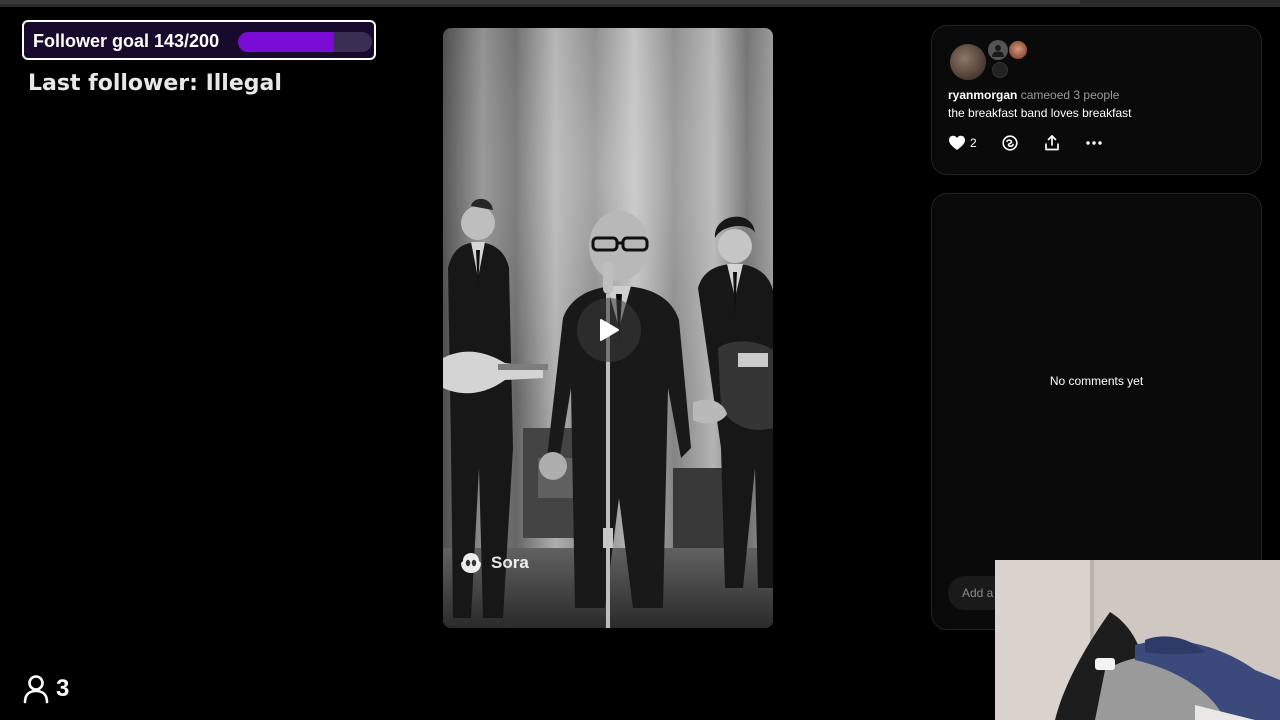 This screenshot has height=720, width=1280. Describe the element at coordinates (998, 61) in the screenshot. I see `cameo-avatars` at that location.